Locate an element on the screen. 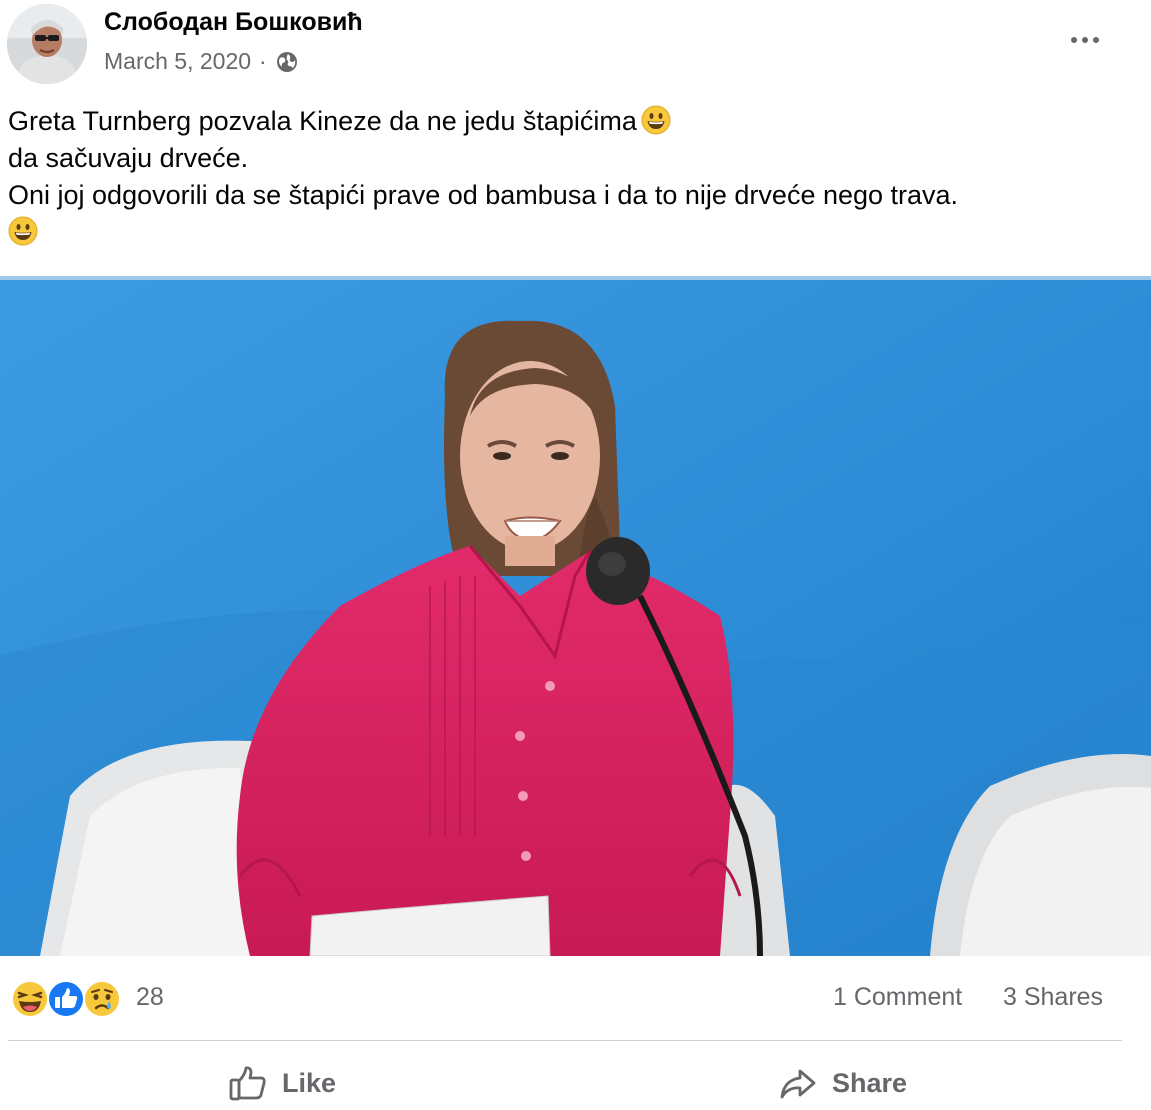 The height and width of the screenshot is (1110, 1151). avatar-photo is located at coordinates (47, 44).